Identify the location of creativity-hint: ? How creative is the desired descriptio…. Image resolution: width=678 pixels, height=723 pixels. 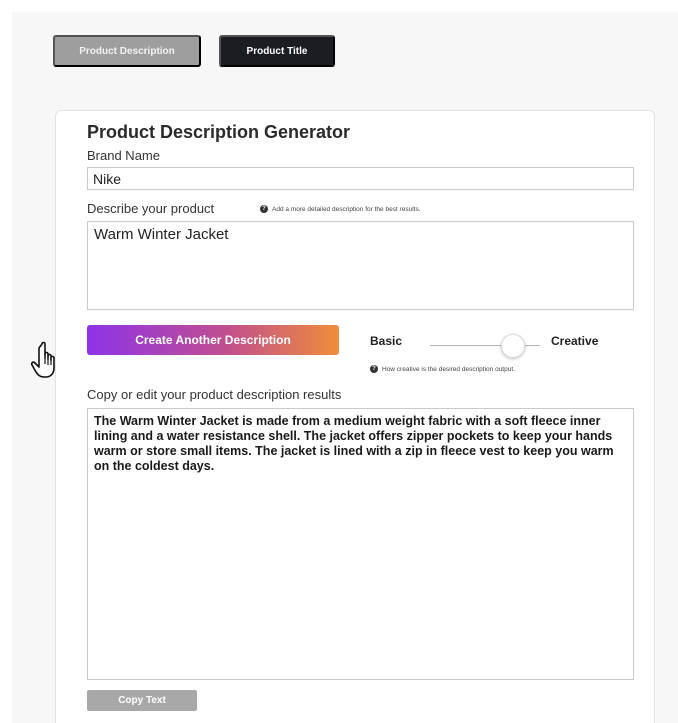
(442, 369).